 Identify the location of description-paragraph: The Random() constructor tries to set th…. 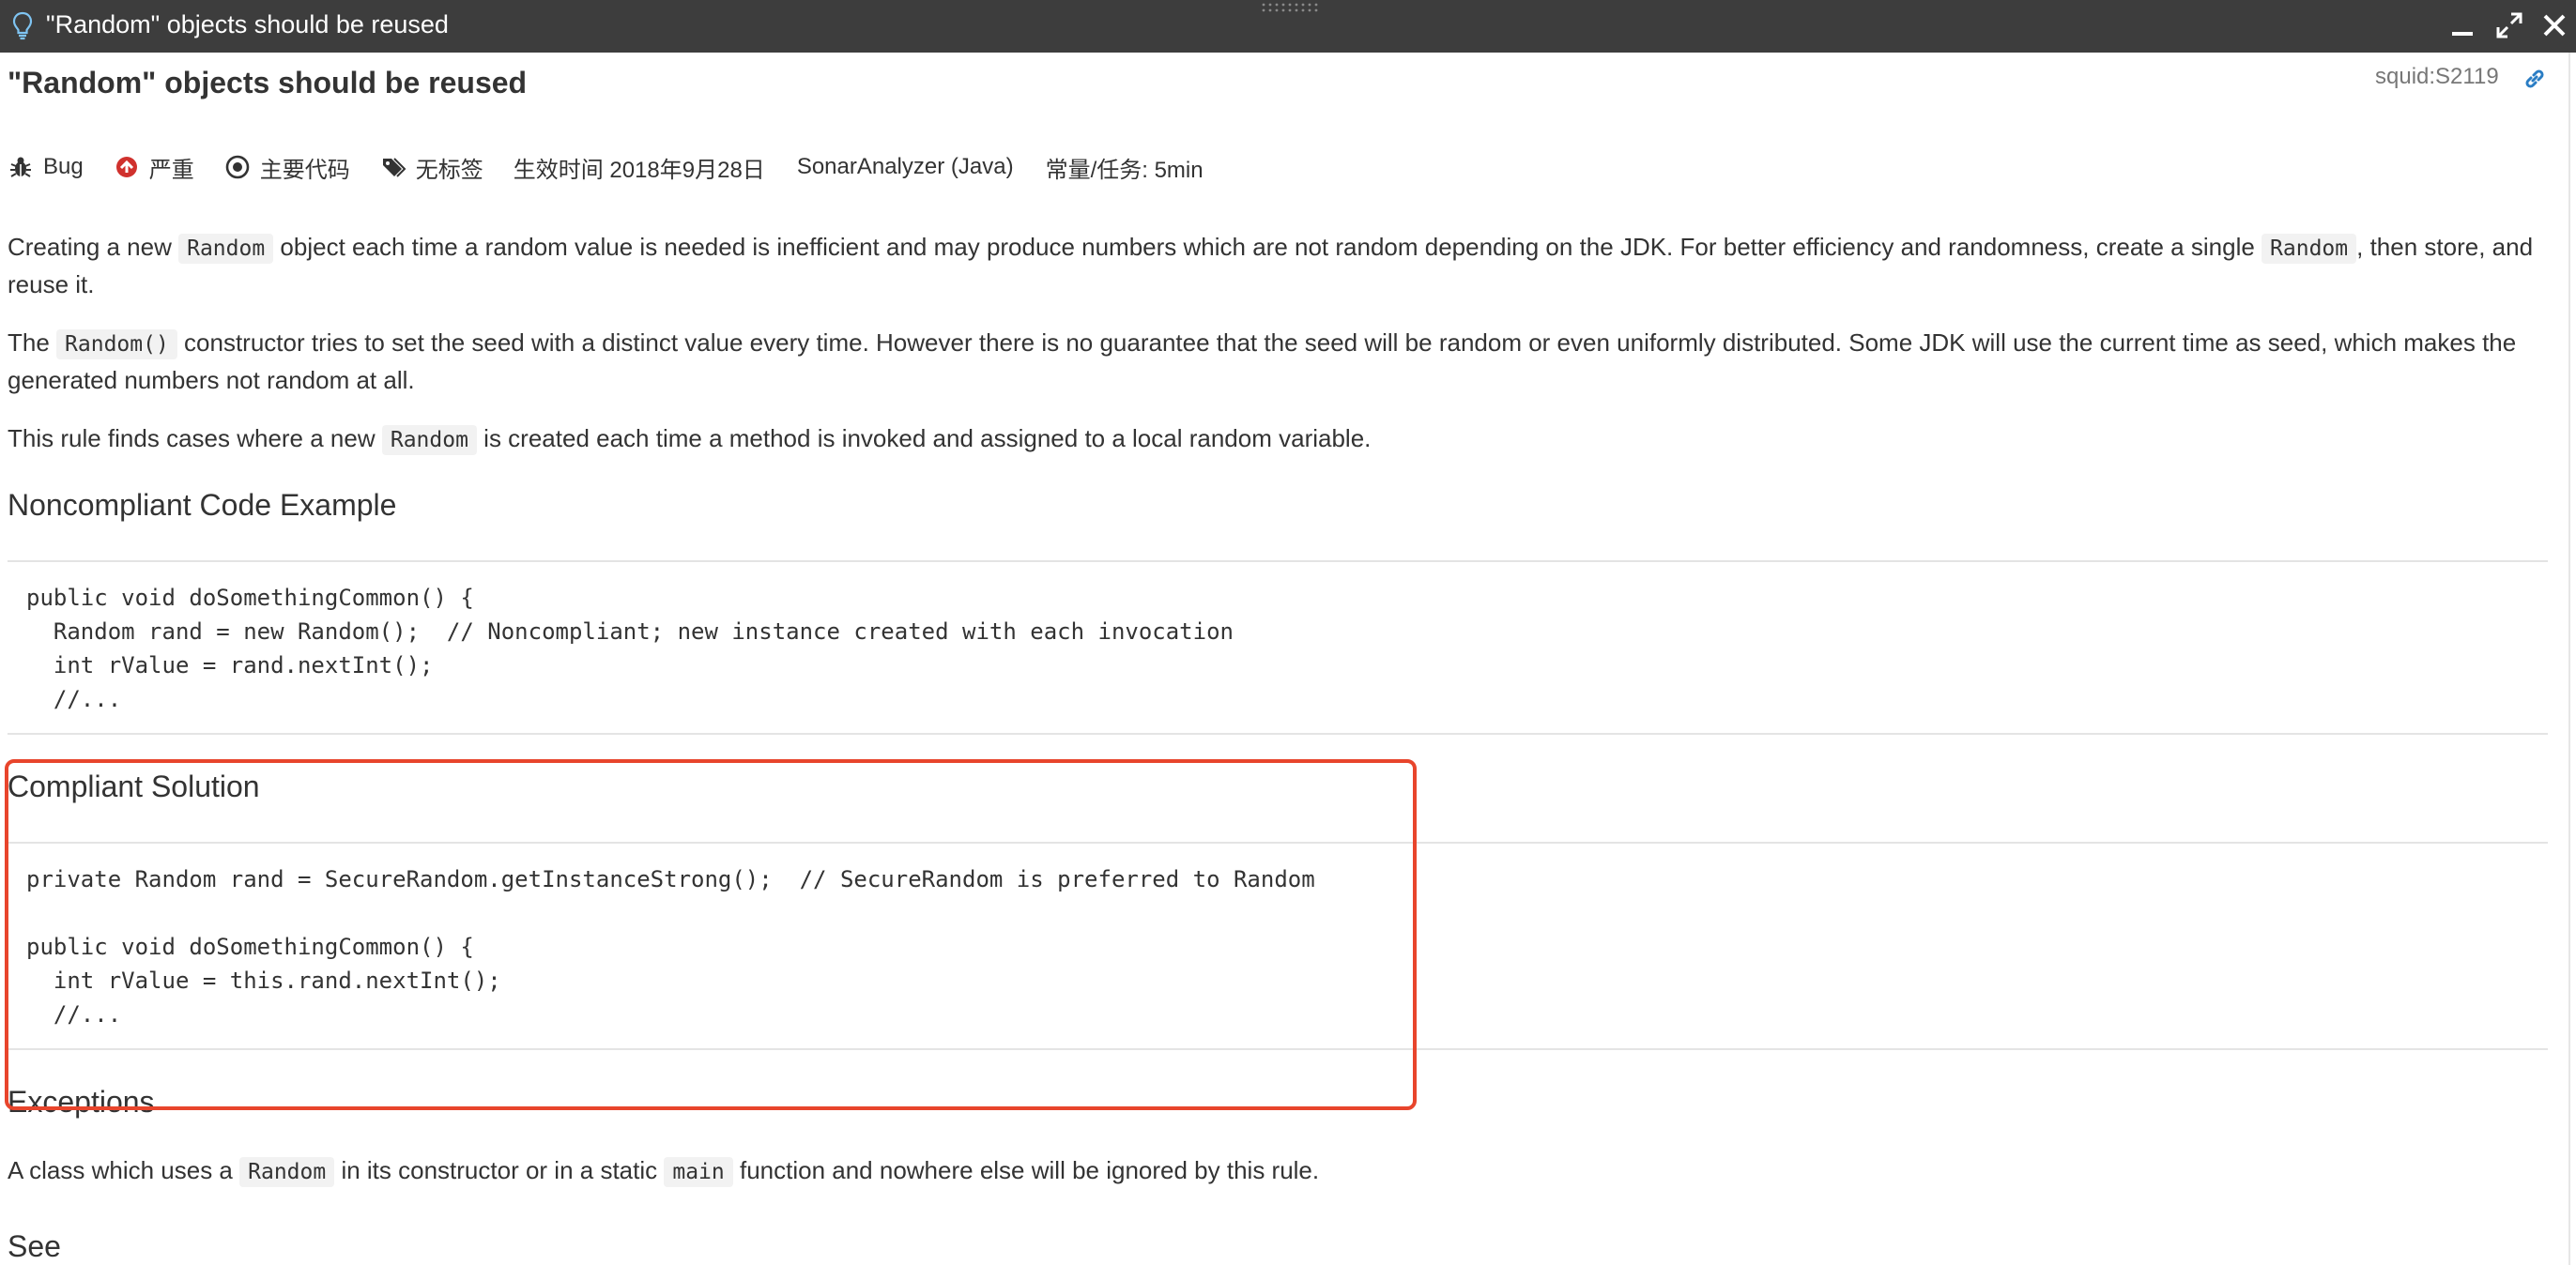
(1275, 361).